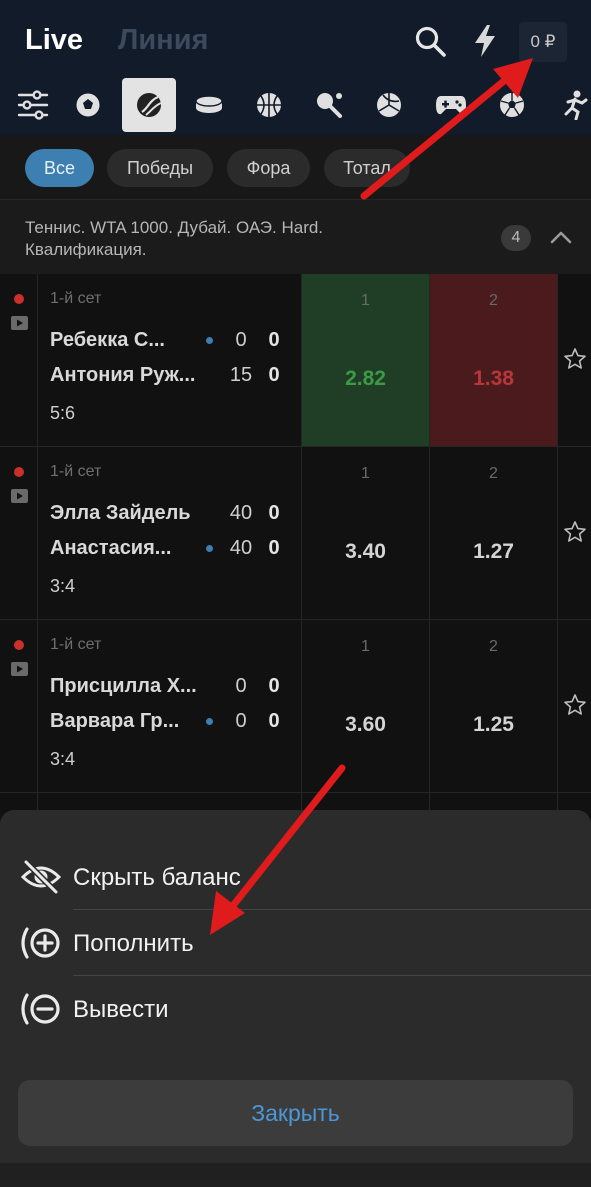  What do you see at coordinates (160, 168) in the screenshot?
I see `filter-chip-wins: Победы` at bounding box center [160, 168].